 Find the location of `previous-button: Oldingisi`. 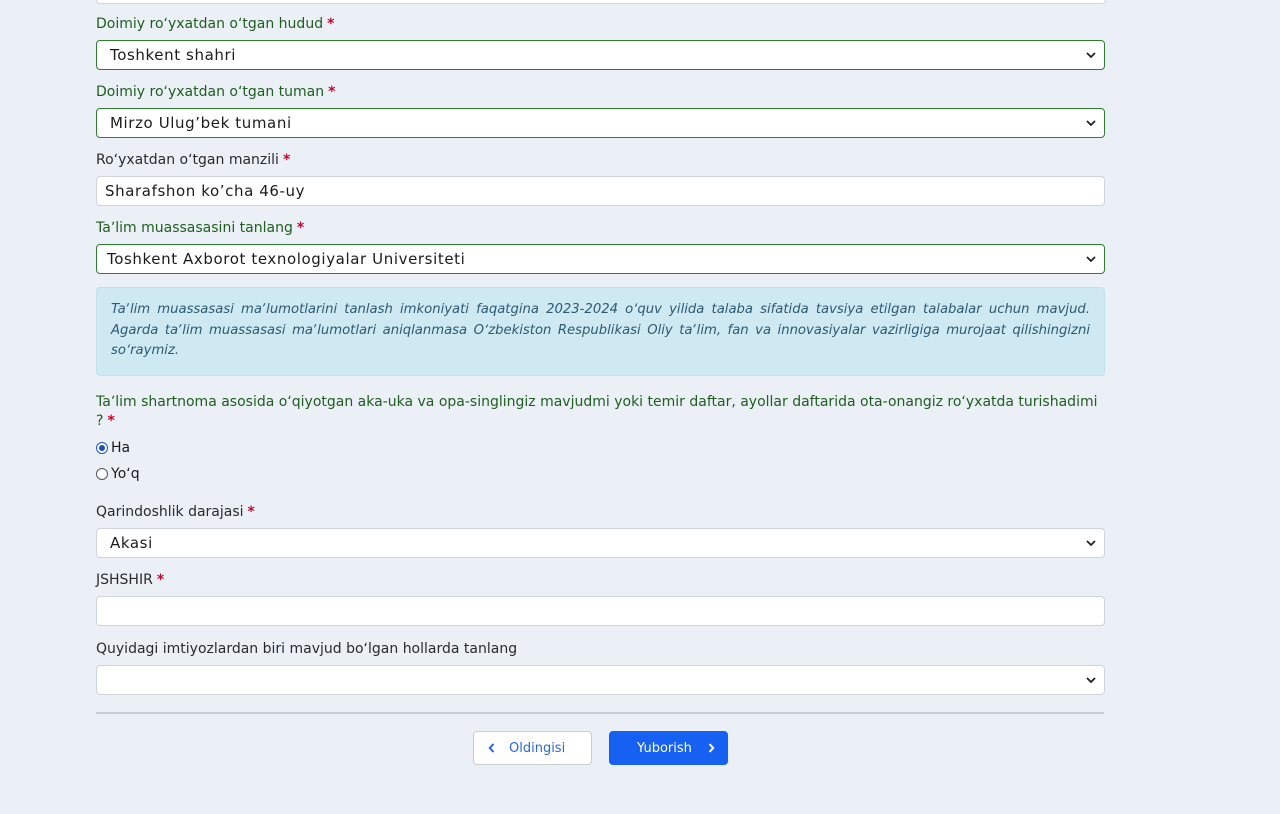

previous-button: Oldingisi is located at coordinates (532, 748).